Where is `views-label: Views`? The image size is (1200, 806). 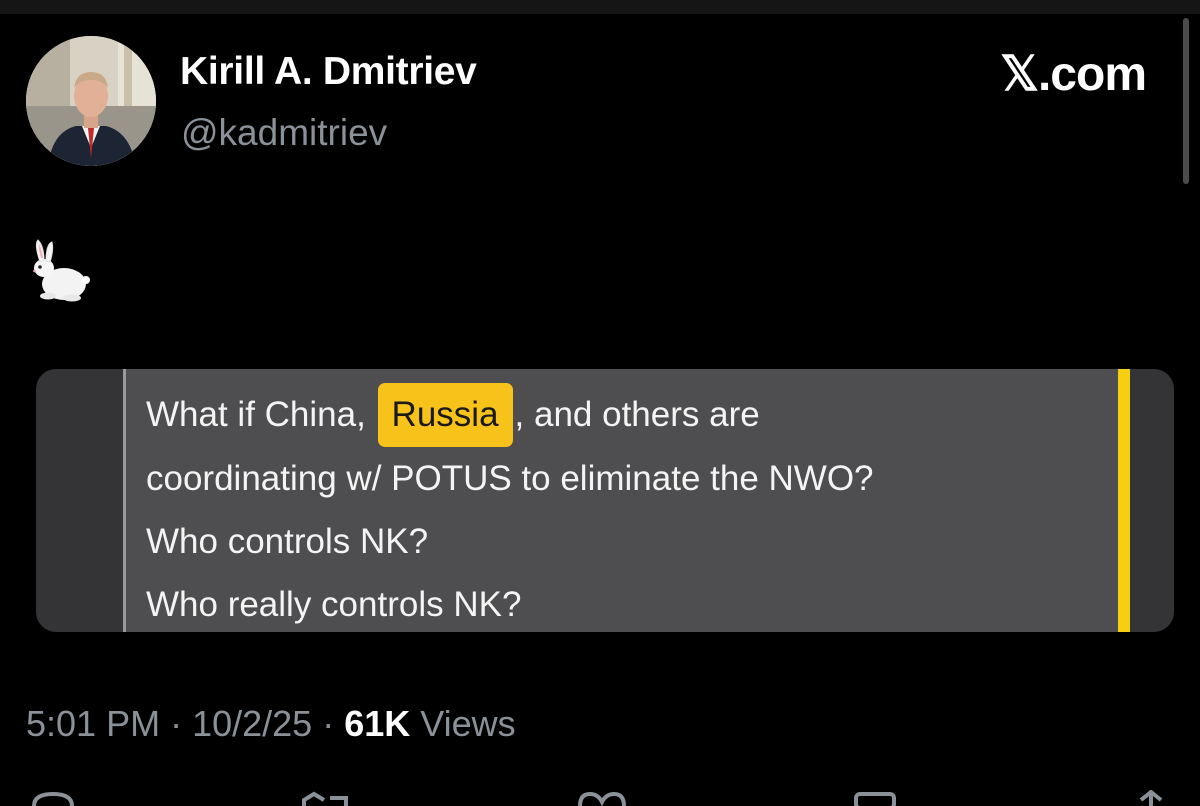 views-label: Views is located at coordinates (468, 723).